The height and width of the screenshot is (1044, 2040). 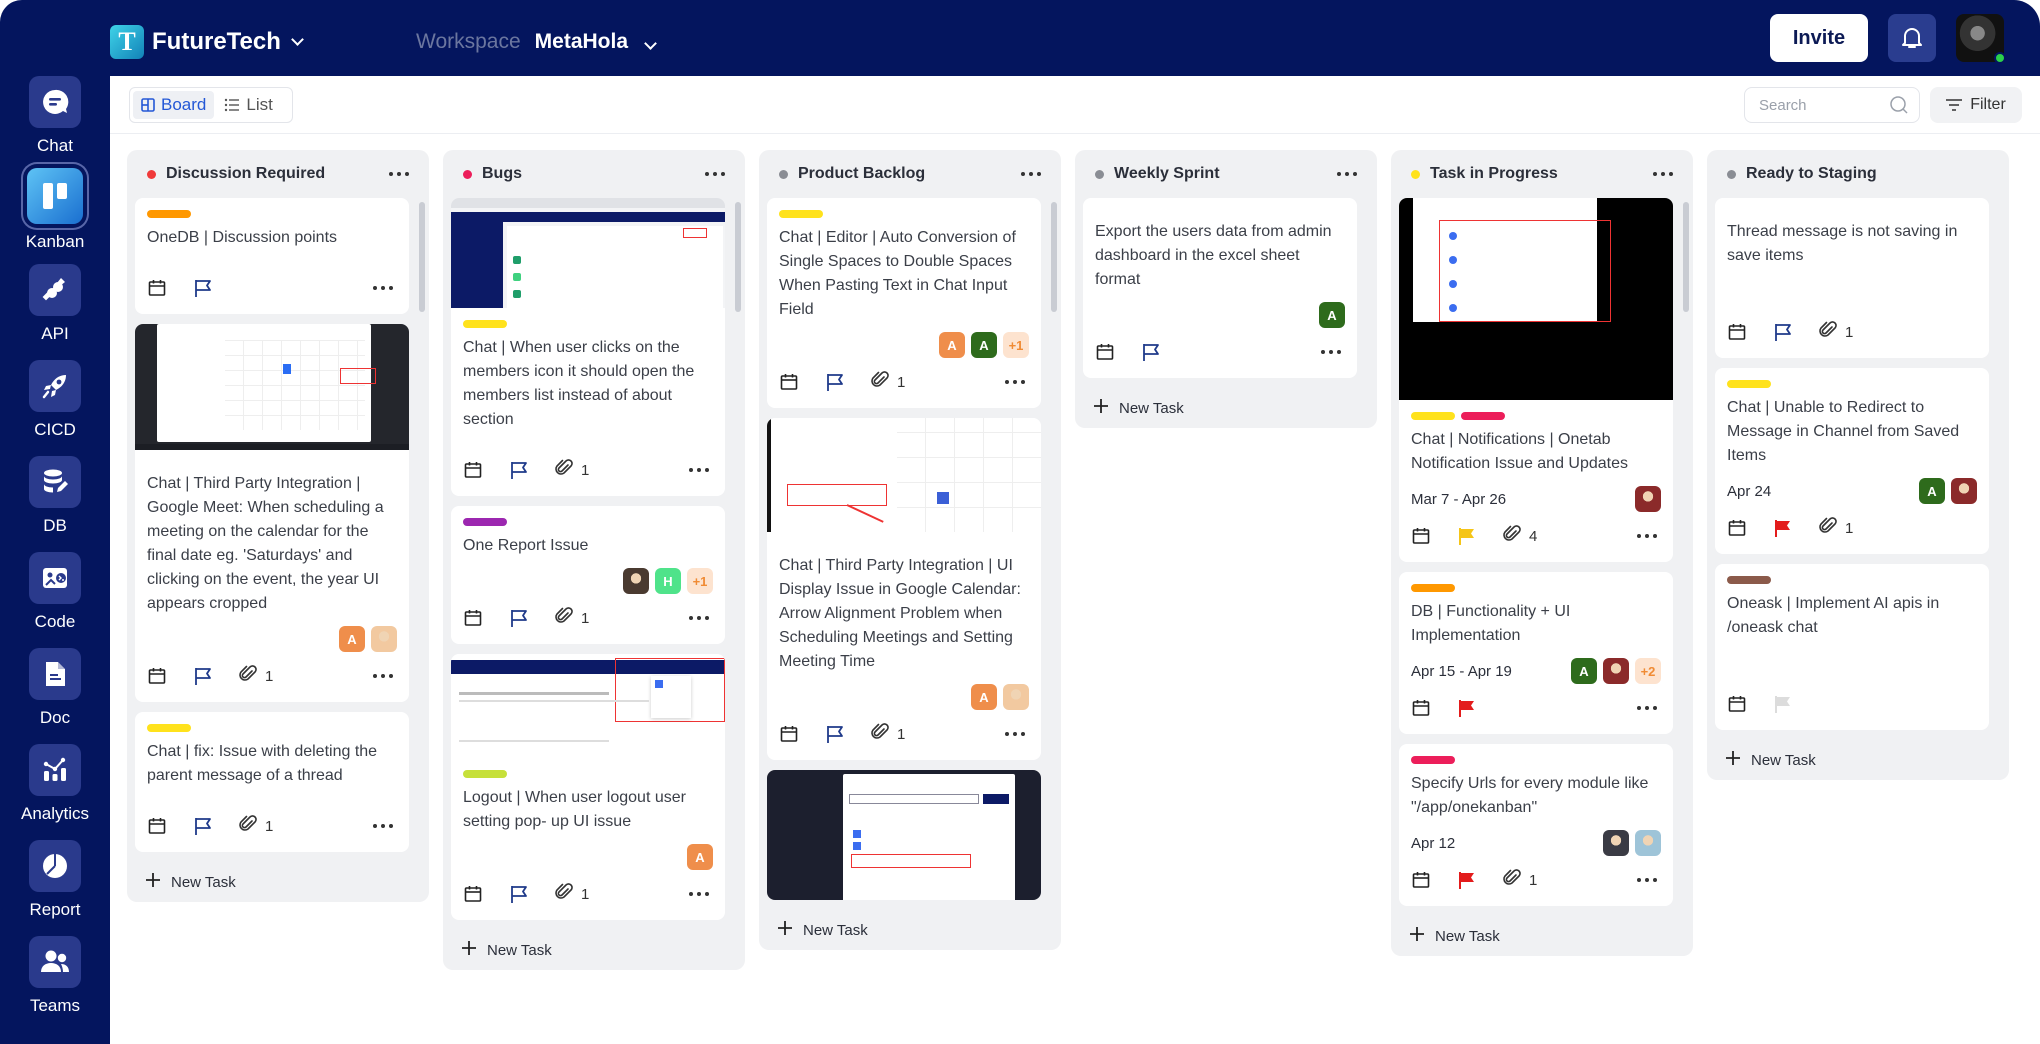 I want to click on more-assignees-badge: +2, so click(x=1648, y=671).